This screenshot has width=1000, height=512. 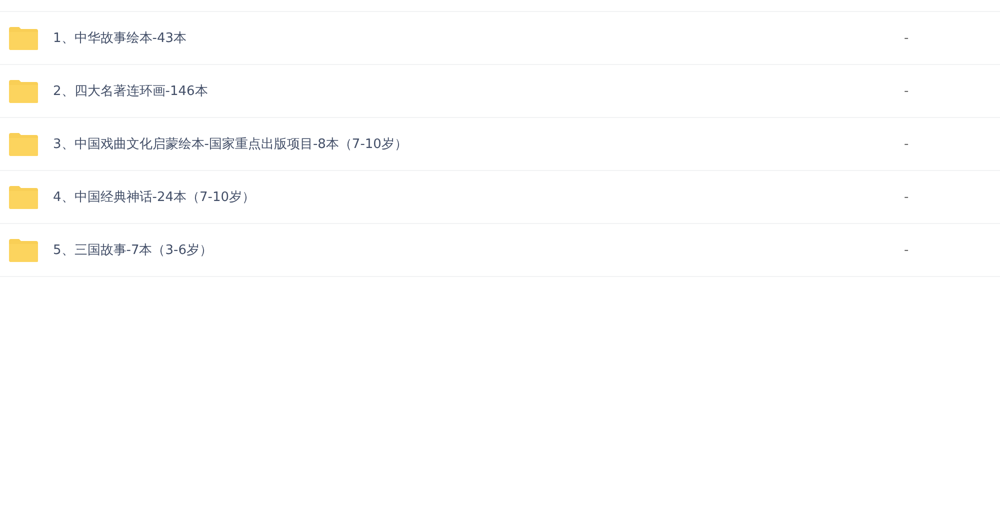 What do you see at coordinates (478, 197) in the screenshot?
I see `file-name: 4、中国经典神话-24本（7-10岁）` at bounding box center [478, 197].